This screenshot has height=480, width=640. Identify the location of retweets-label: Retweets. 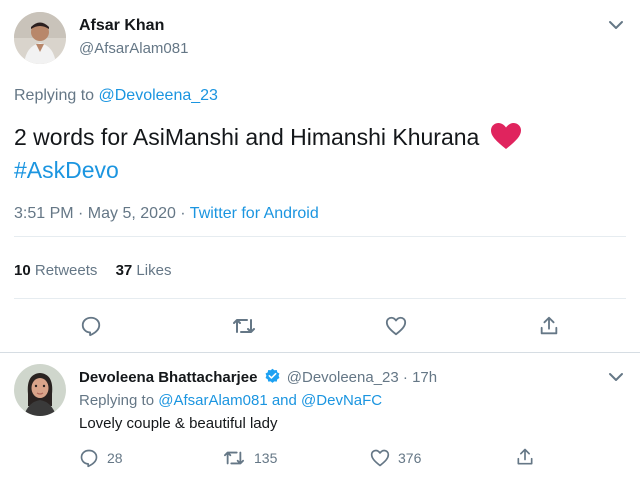
(66, 270).